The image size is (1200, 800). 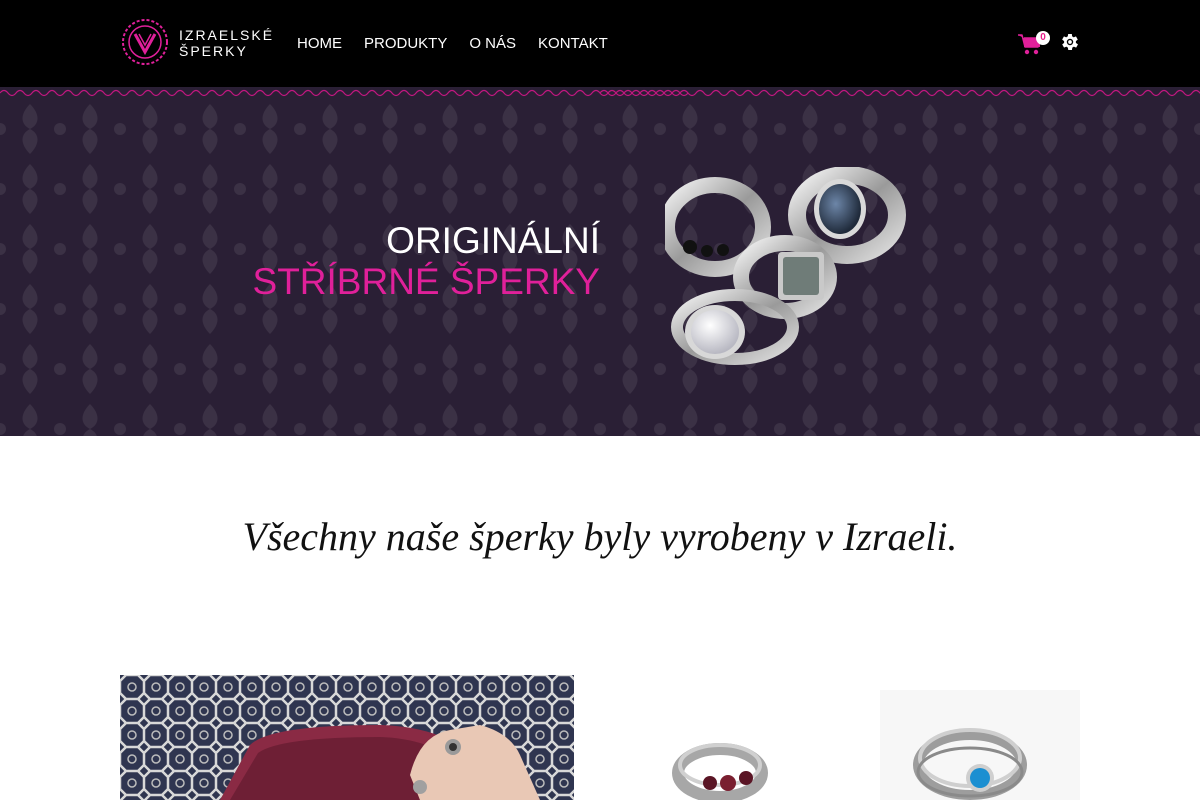 I want to click on nav-home: HOME, so click(x=319, y=44).